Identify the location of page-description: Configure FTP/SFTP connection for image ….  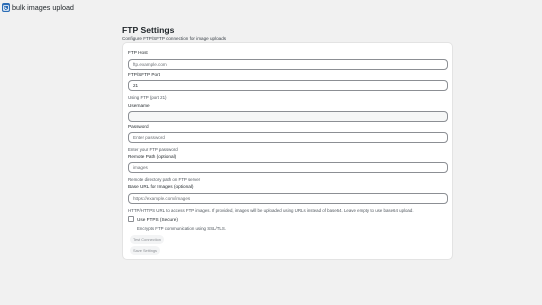
(174, 38).